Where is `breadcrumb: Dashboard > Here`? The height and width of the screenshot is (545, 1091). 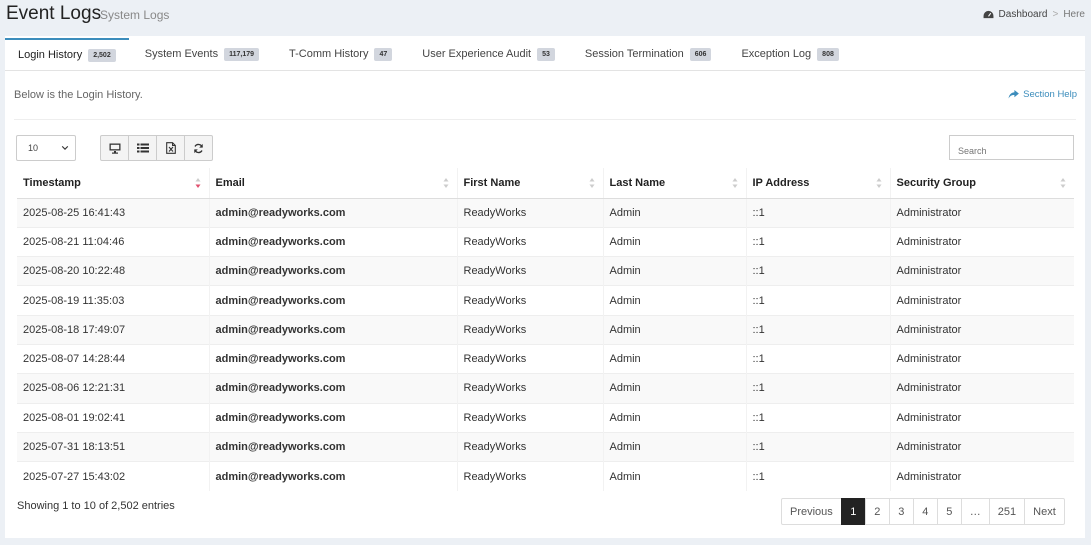
breadcrumb: Dashboard > Here is located at coordinates (1034, 14).